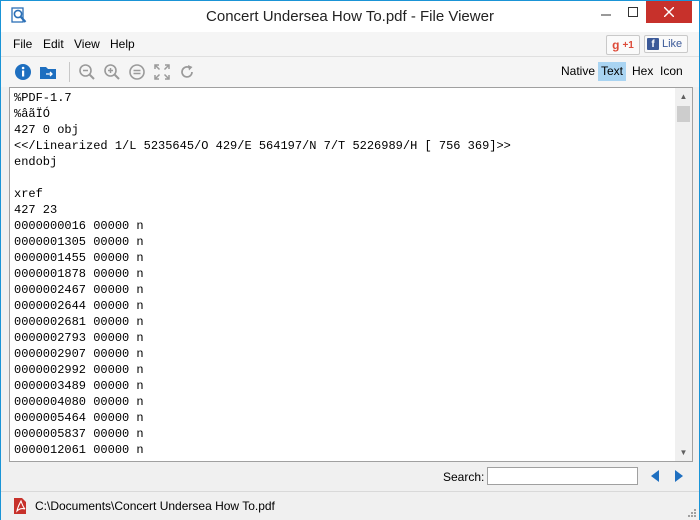  I want to click on text-line: 0000001455 00000 n, so click(79, 258).